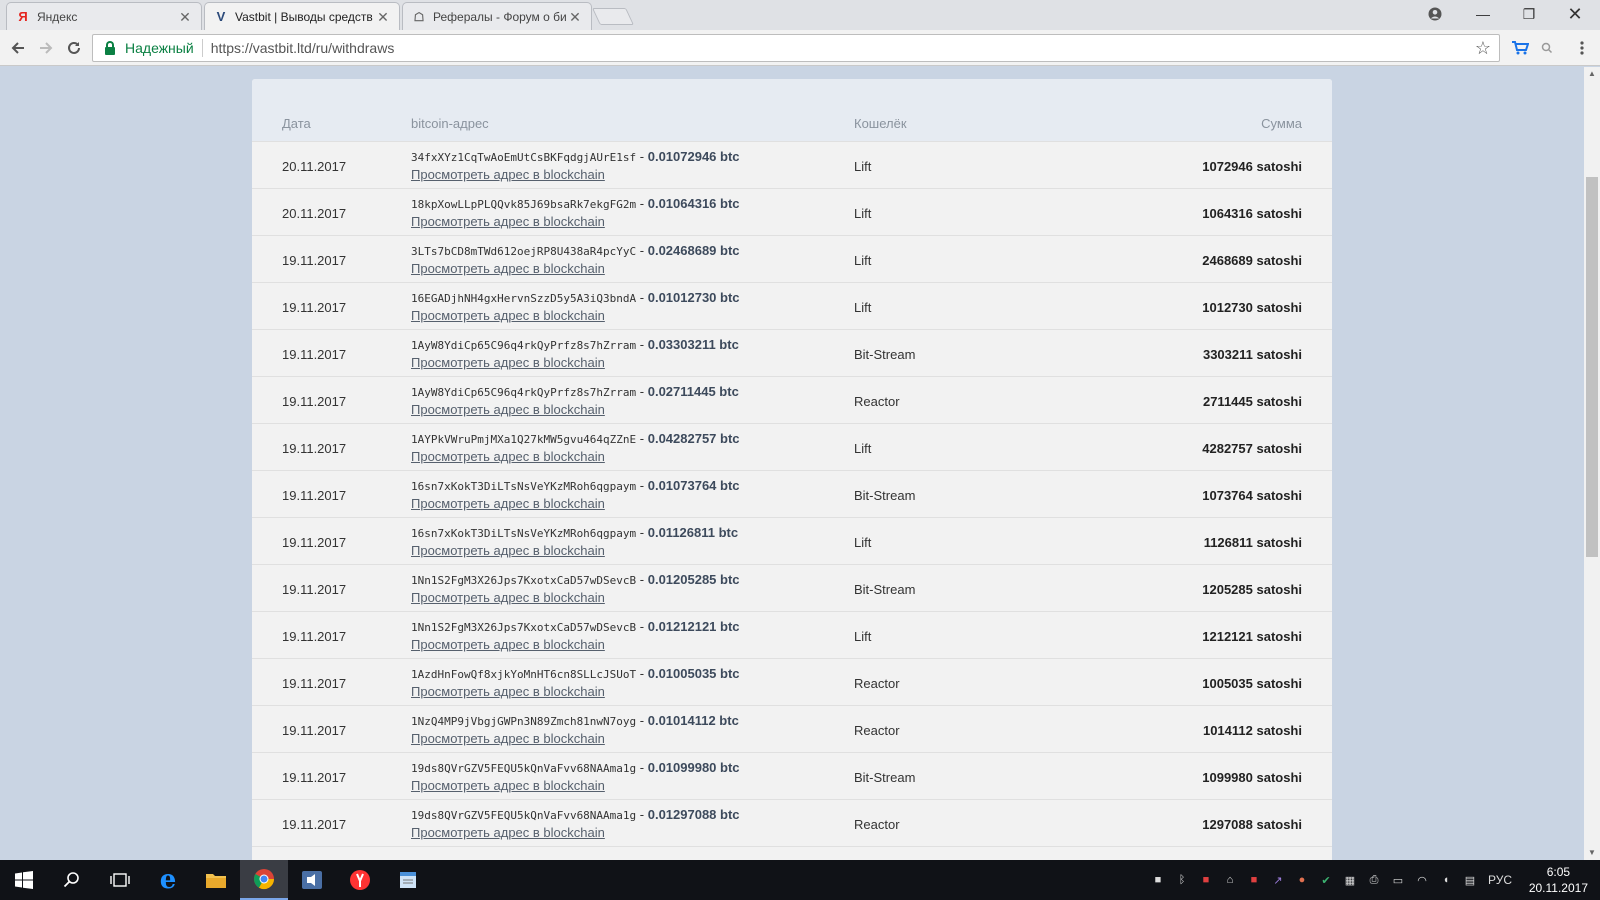  I want to click on yandex-browser-icon, so click(360, 880).